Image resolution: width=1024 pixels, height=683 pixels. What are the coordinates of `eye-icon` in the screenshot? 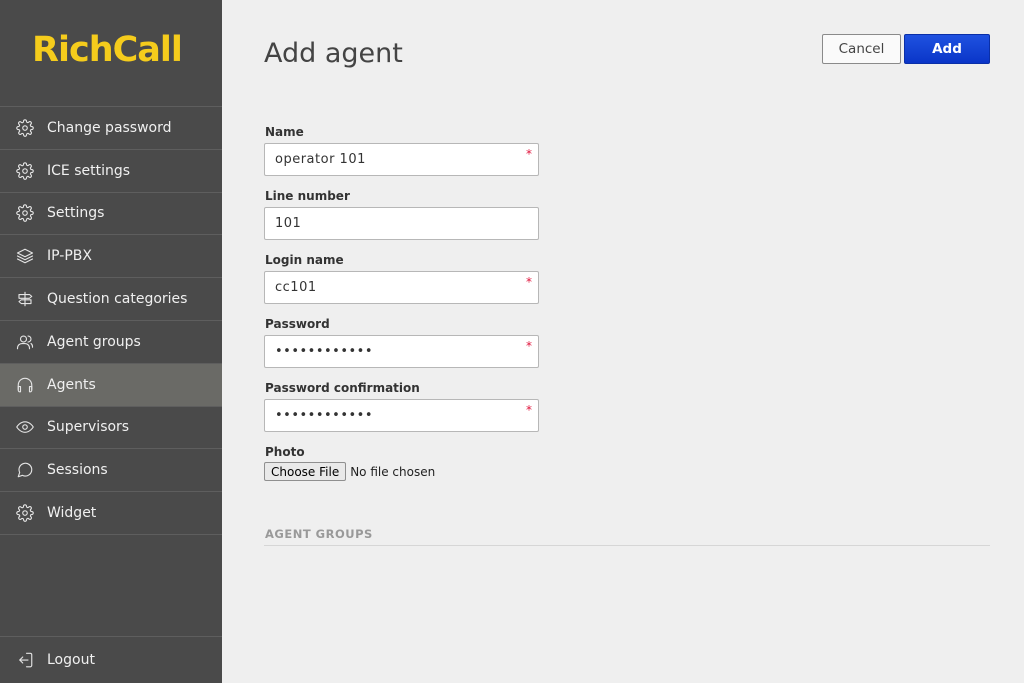 It's located at (25, 427).